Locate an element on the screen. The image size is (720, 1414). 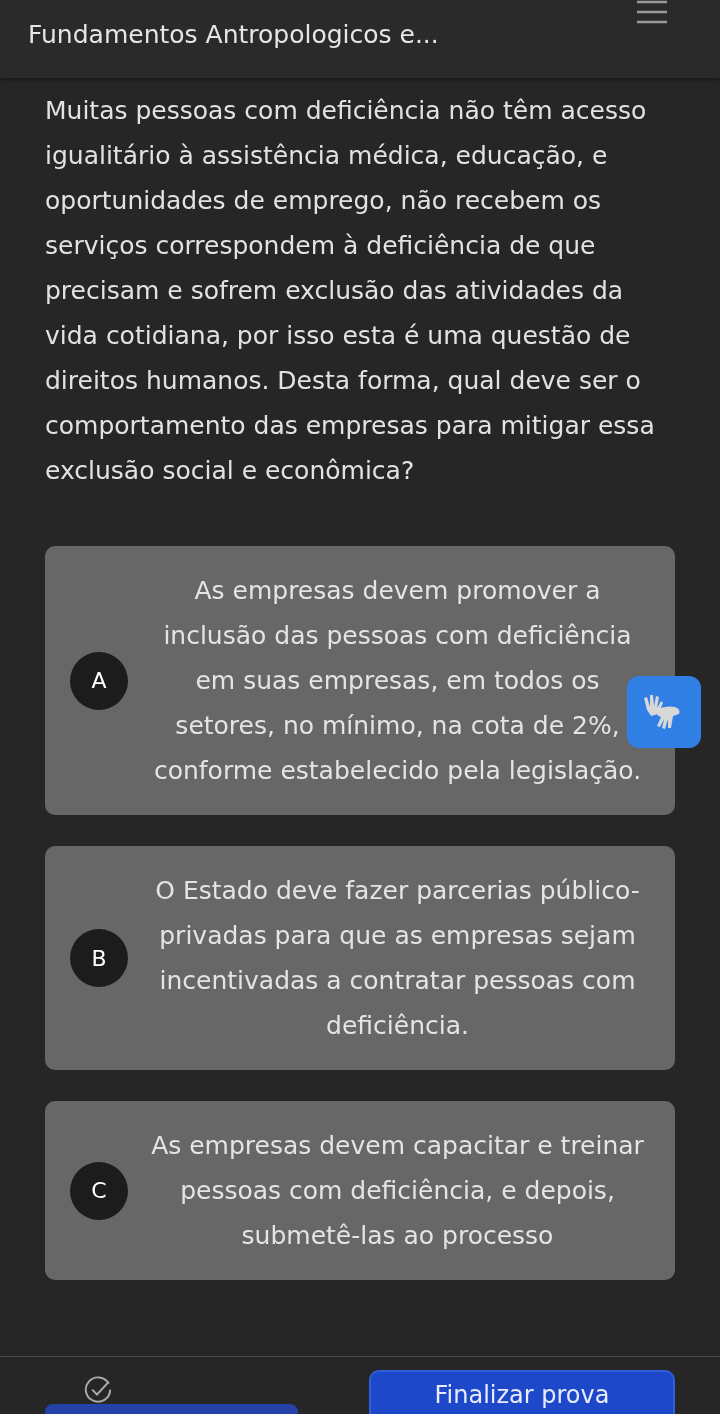
option-text: As empresas devem capacitar e treinar pessoas com deficiência, e depois, submetê-las ao processo is located at coordinates (397, 1191).